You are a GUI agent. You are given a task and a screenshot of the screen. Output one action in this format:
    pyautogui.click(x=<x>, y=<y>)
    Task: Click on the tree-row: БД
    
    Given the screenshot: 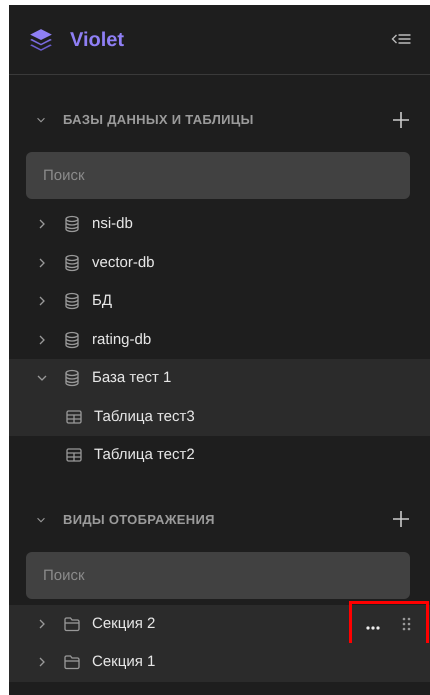 What is the action you would take?
    pyautogui.click(x=219, y=301)
    